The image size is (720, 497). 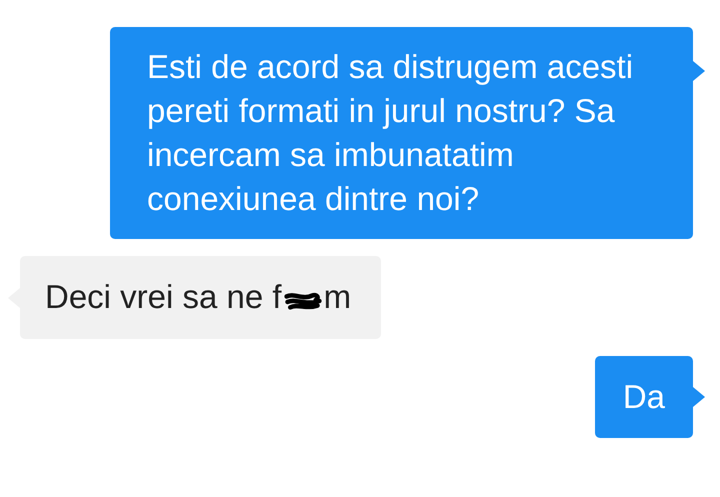 I want to click on received-message: Deci vrei sa ne f m, so click(x=201, y=297).